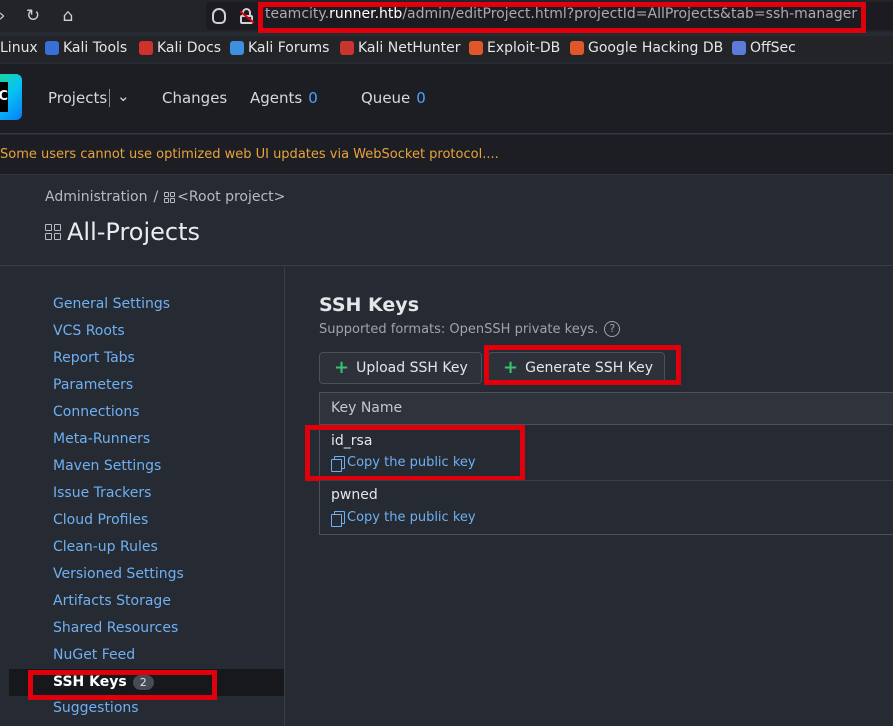 The image size is (893, 726). I want to click on teamcity-header, so click(446, 99).